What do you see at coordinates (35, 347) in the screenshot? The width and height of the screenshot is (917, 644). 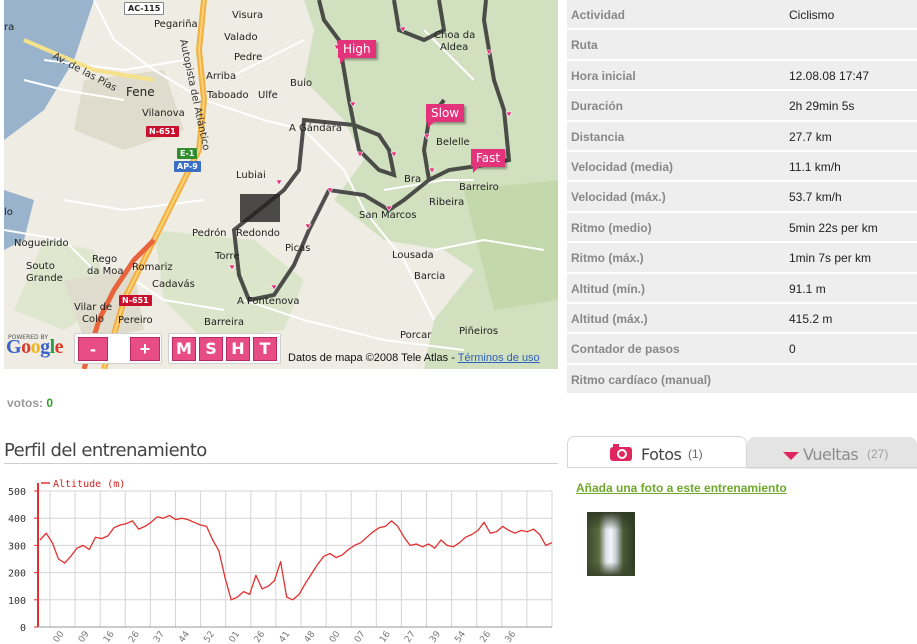 I see `google-logo: Google` at bounding box center [35, 347].